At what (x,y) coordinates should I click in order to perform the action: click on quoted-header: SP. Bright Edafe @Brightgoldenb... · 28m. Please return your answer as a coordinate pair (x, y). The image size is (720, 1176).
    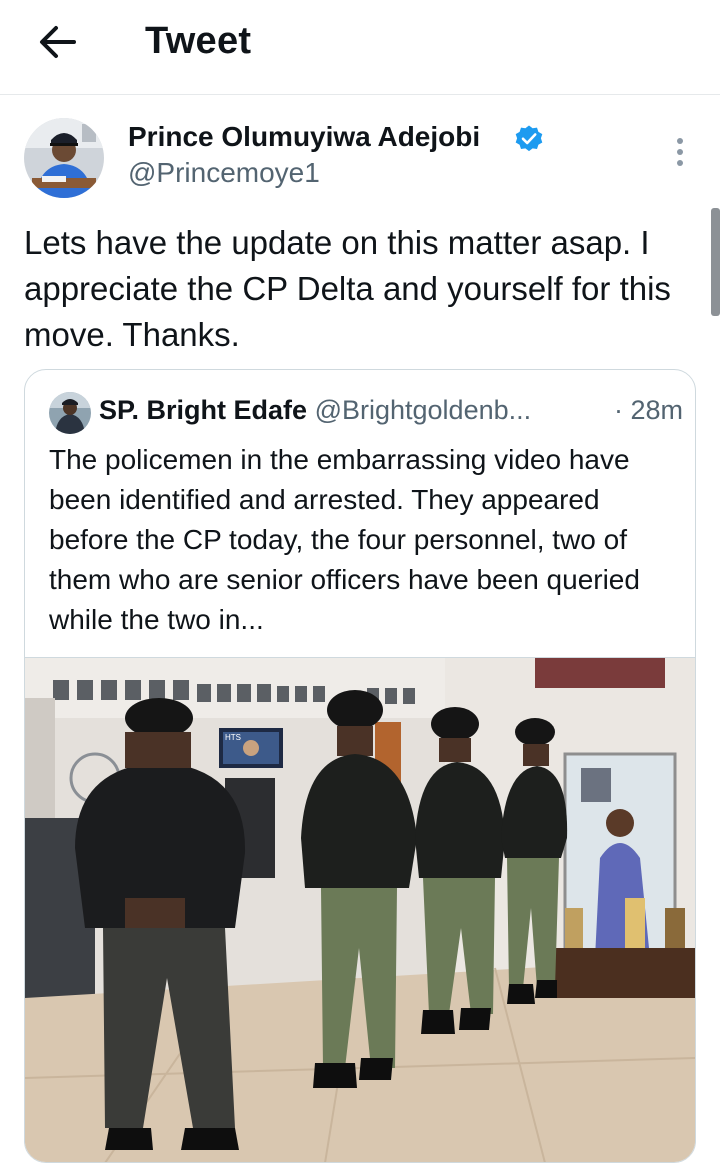
    Looking at the image, I should click on (394, 410).